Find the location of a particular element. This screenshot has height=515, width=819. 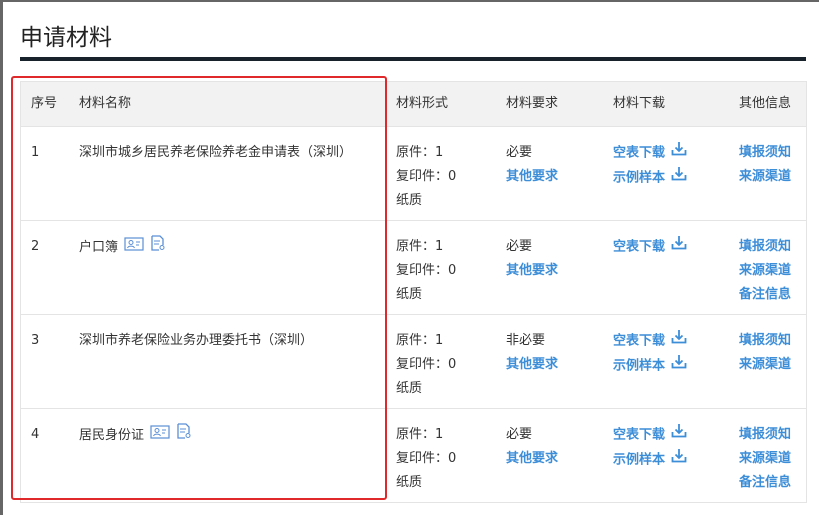

header-download: 材料下载 is located at coordinates (639, 103).